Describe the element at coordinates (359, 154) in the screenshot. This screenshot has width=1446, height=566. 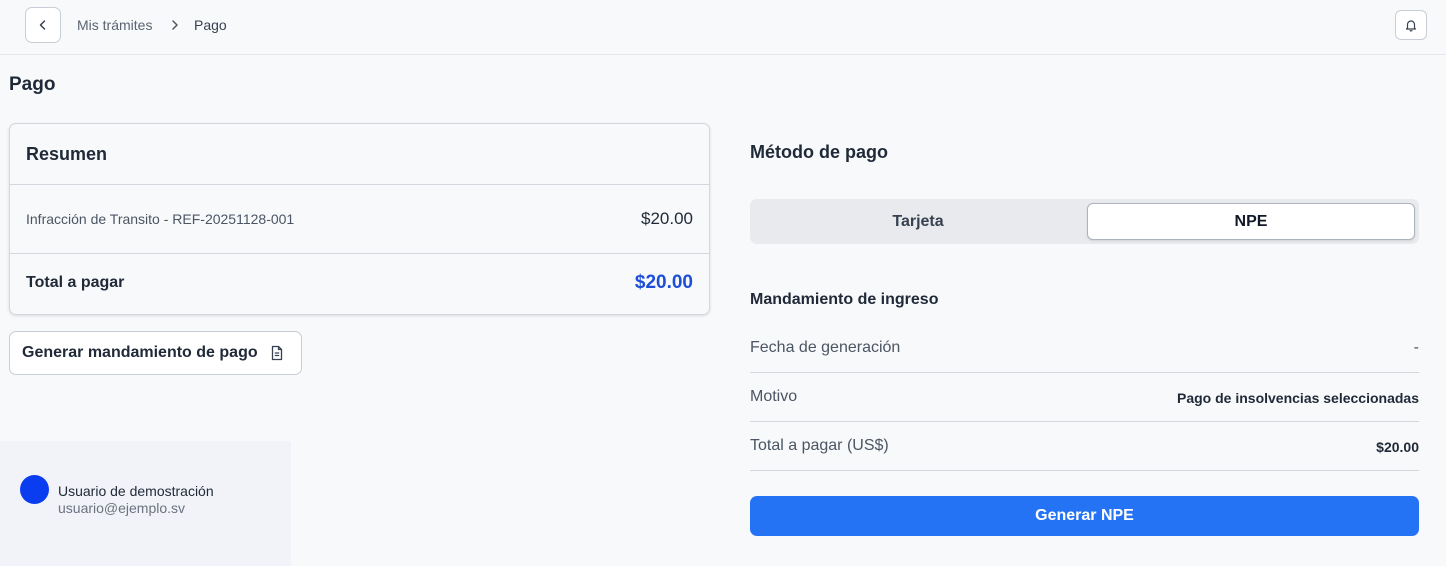
I see `summary-title: Resumen` at that location.